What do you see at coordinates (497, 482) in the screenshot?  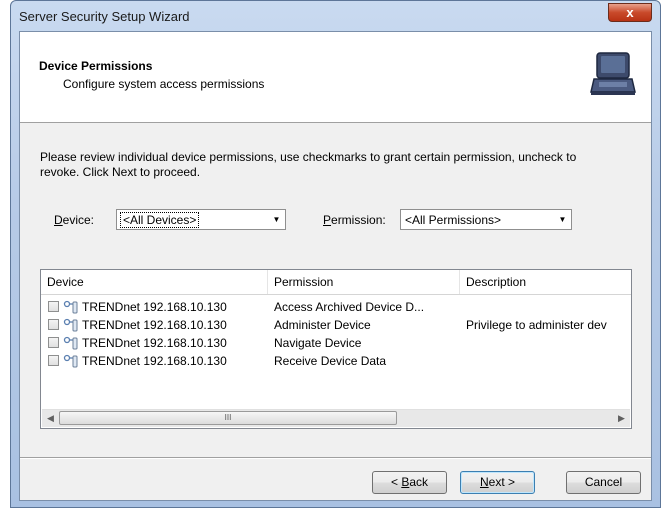 I see `next-button: Next >` at bounding box center [497, 482].